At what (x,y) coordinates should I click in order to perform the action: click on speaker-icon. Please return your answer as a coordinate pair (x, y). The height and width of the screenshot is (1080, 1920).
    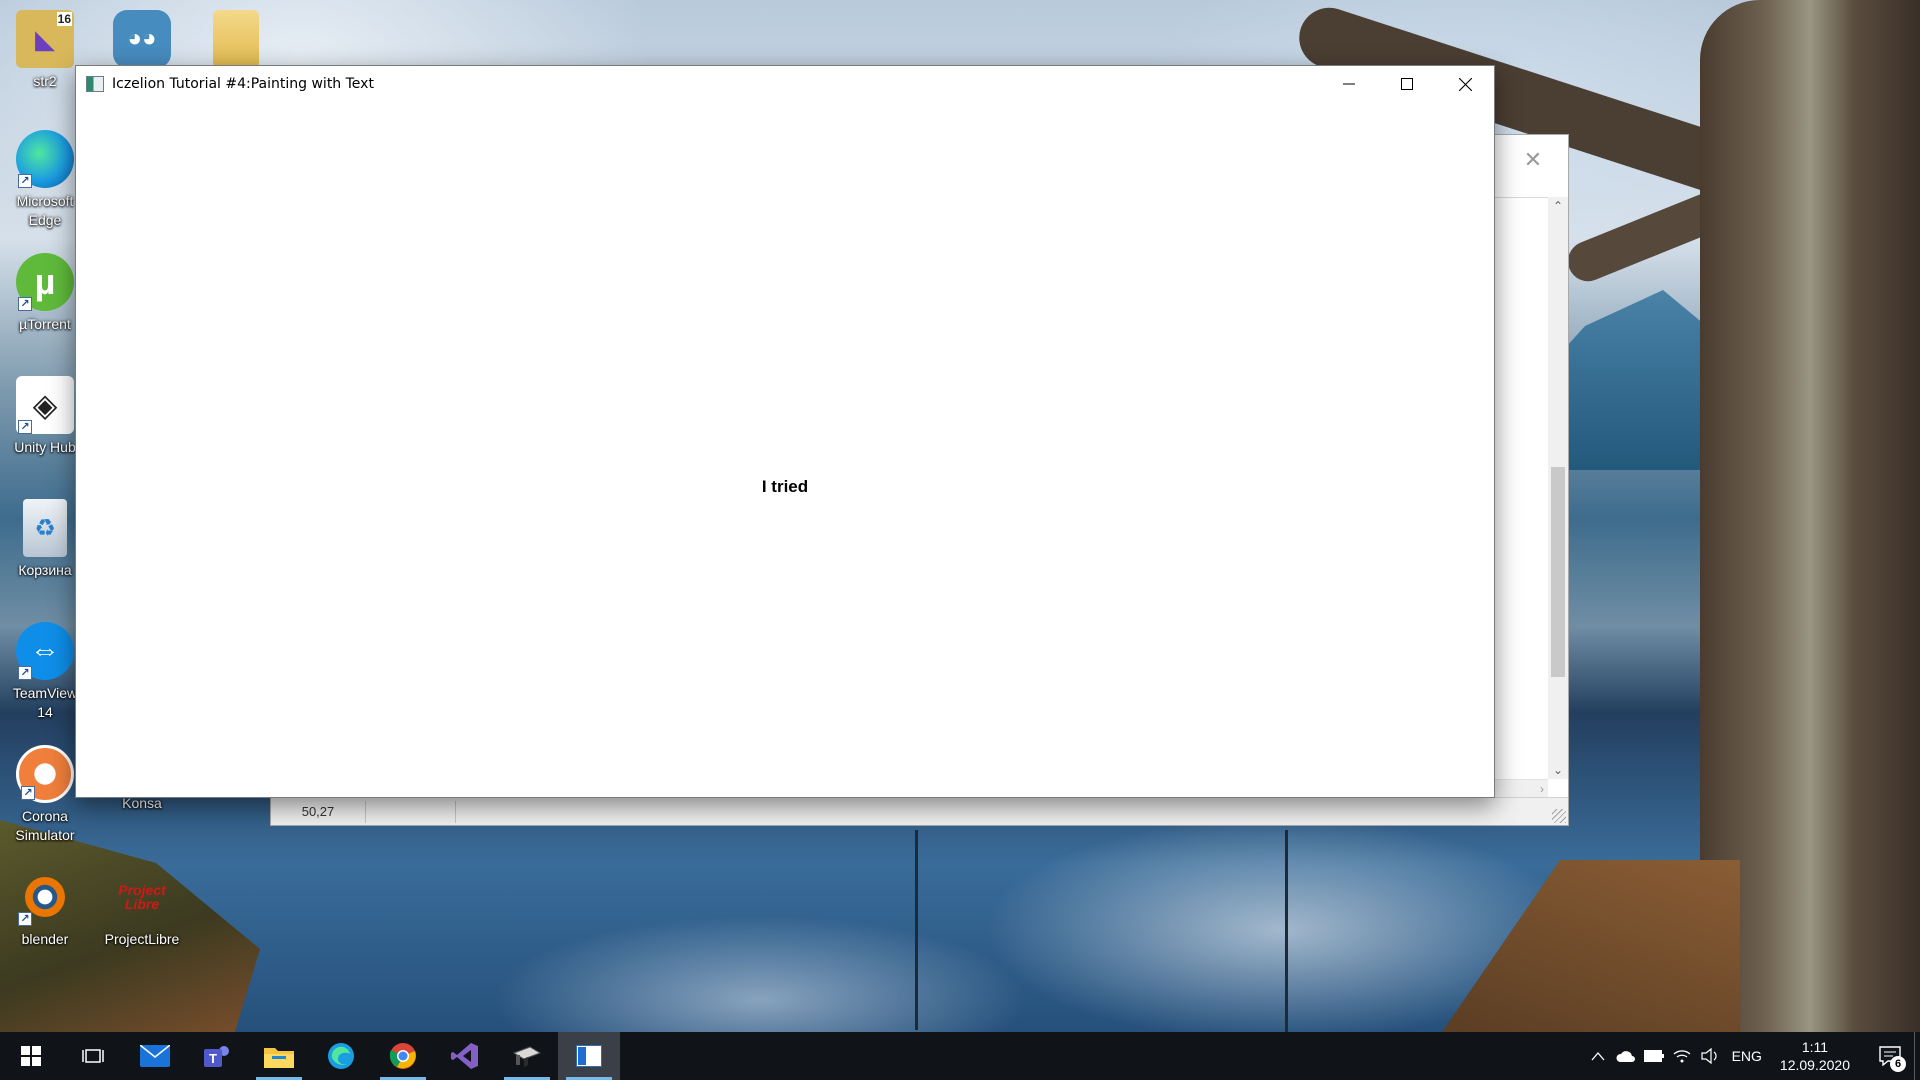
    Looking at the image, I should click on (1708, 1056).